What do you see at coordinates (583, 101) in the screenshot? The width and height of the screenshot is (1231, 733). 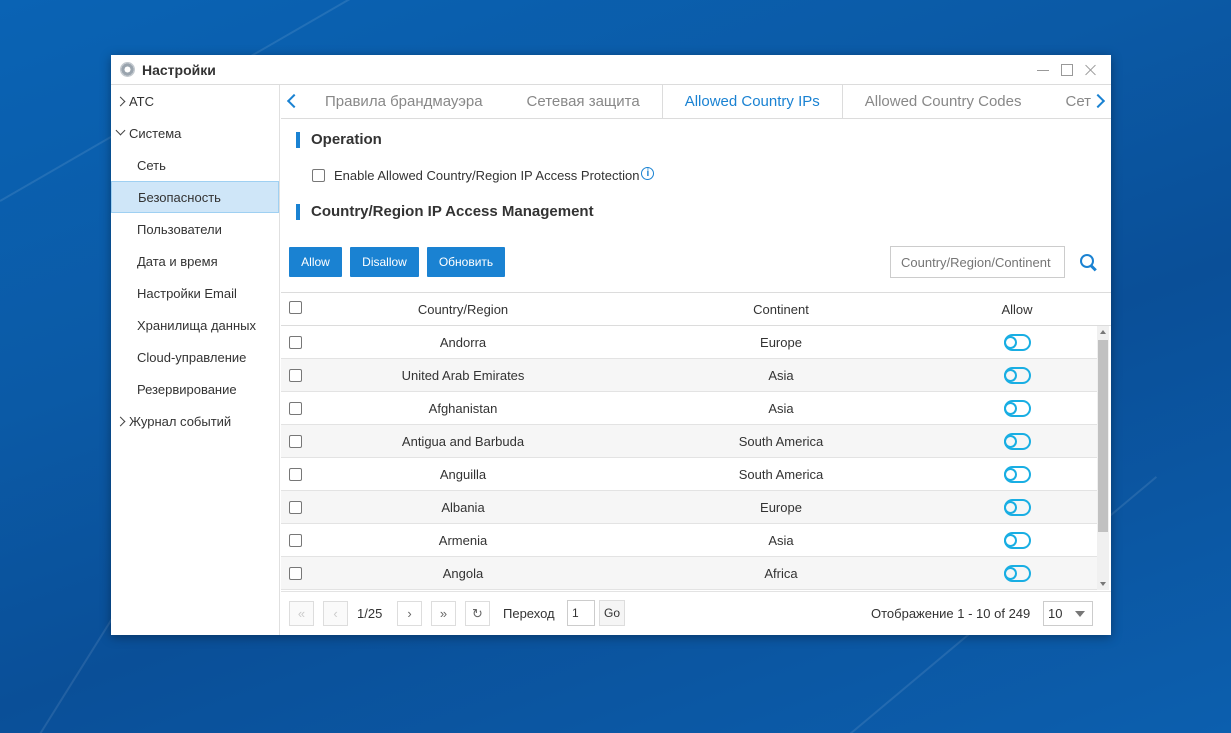 I see `tab-network-protection: Сетевая защита` at bounding box center [583, 101].